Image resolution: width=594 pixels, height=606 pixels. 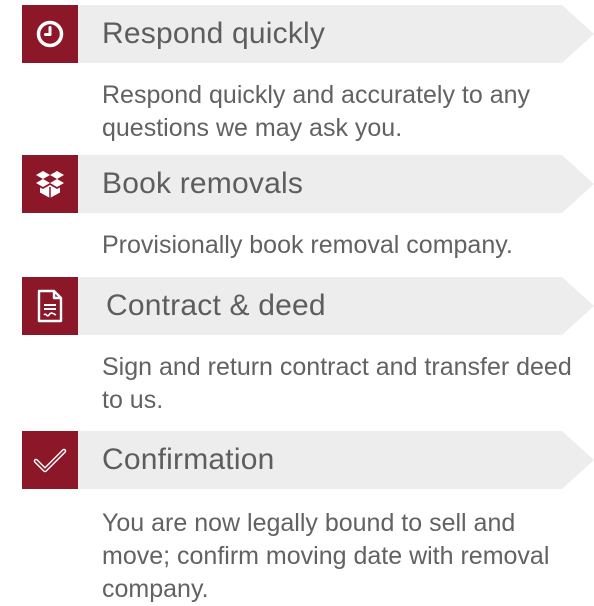 I want to click on step-header: Respond quickly, so click(x=308, y=34).